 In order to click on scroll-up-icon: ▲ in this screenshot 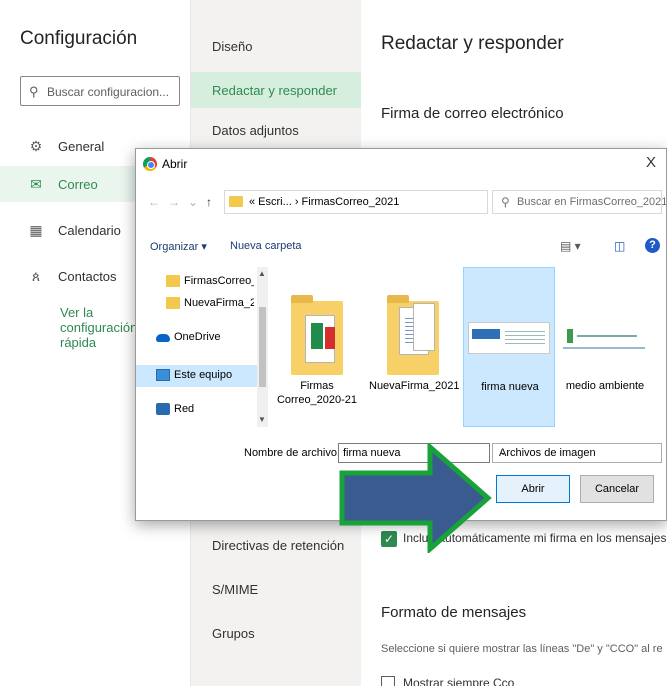, I will do `click(262, 273)`.